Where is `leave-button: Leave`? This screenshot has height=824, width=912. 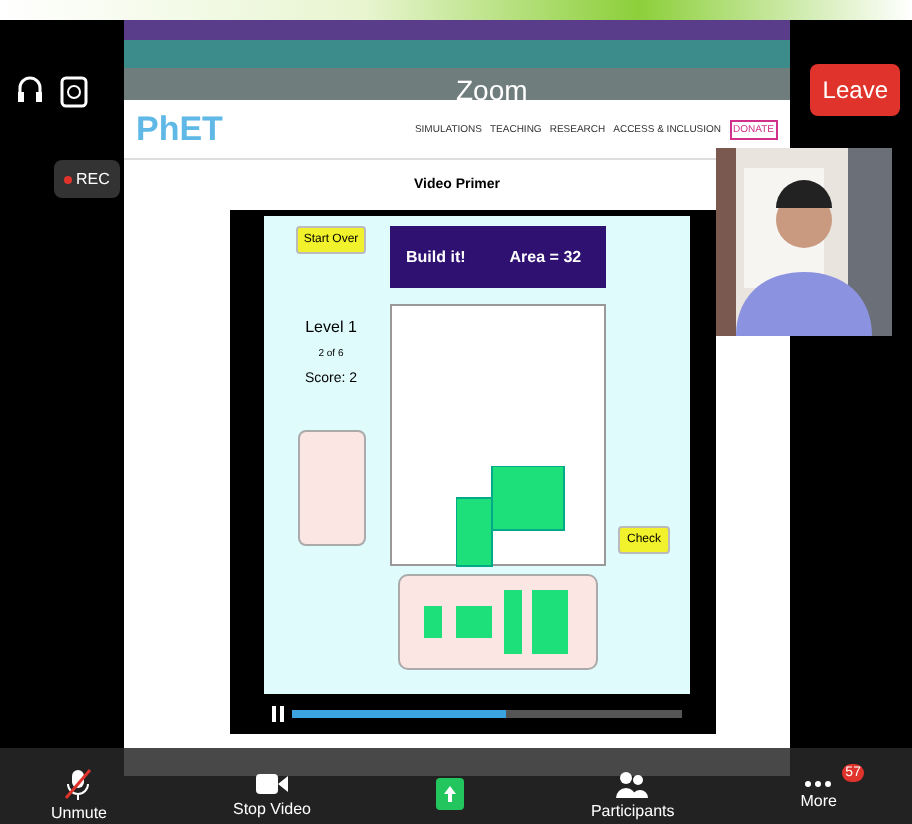
leave-button: Leave is located at coordinates (855, 90).